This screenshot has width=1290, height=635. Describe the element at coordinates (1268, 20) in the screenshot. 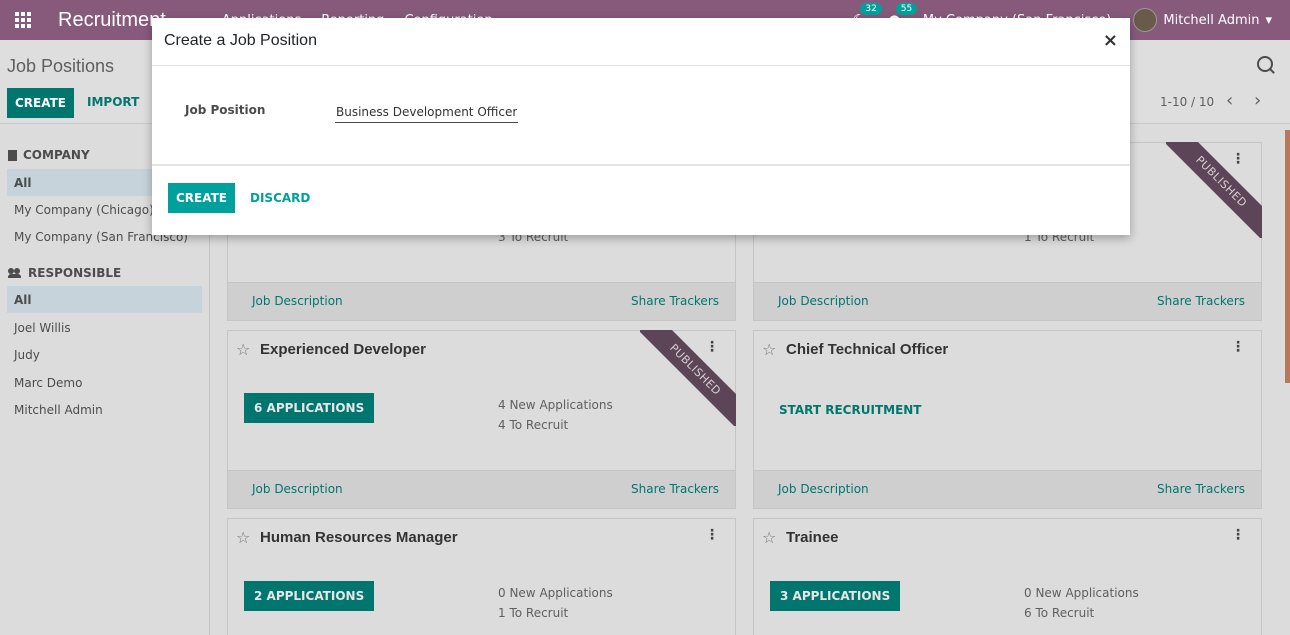

I see `caret-down-icon: ▾` at that location.